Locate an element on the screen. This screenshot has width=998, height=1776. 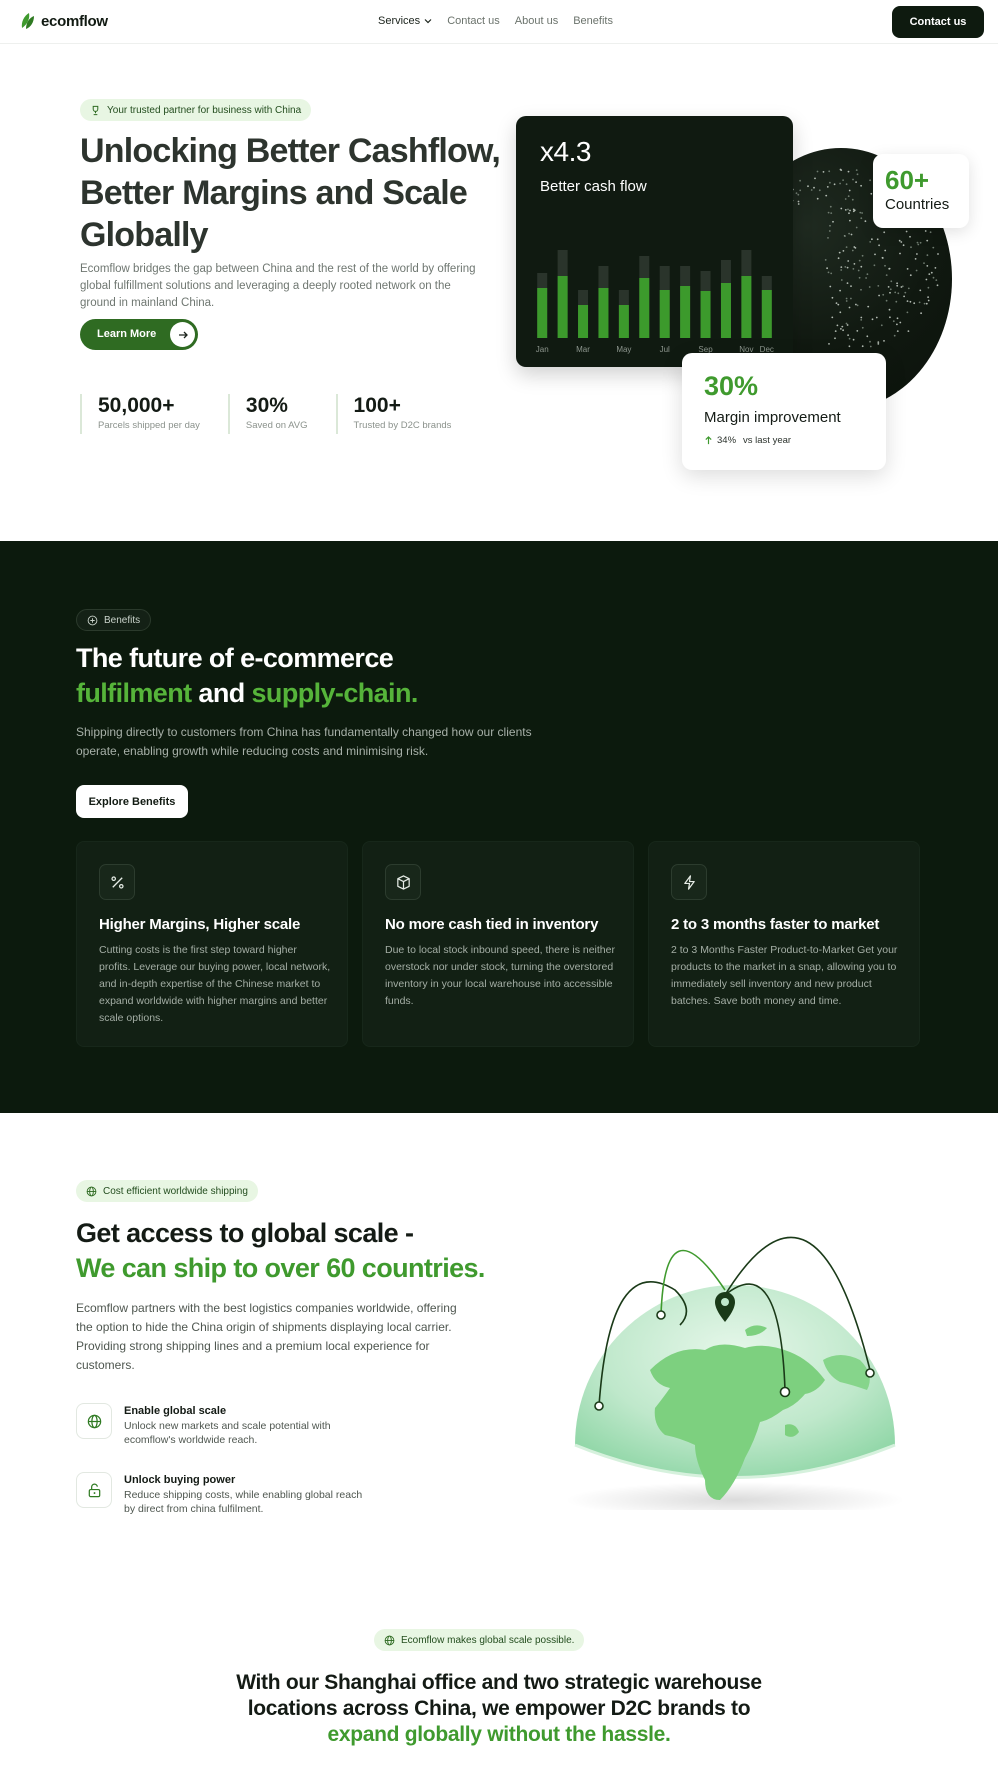
closing-title-green: expand globally without the hassle. is located at coordinates (499, 1734).